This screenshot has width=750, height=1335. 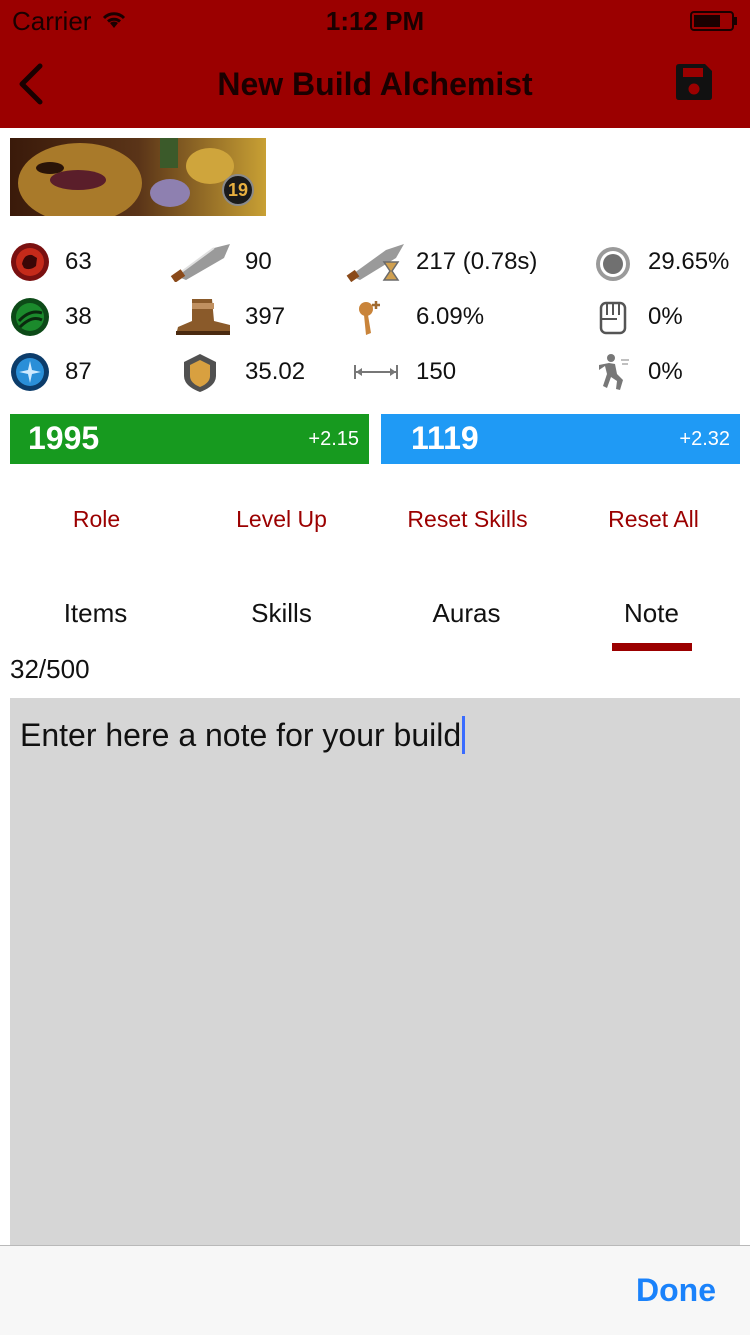 What do you see at coordinates (613, 318) in the screenshot?
I see `fist-icon` at bounding box center [613, 318].